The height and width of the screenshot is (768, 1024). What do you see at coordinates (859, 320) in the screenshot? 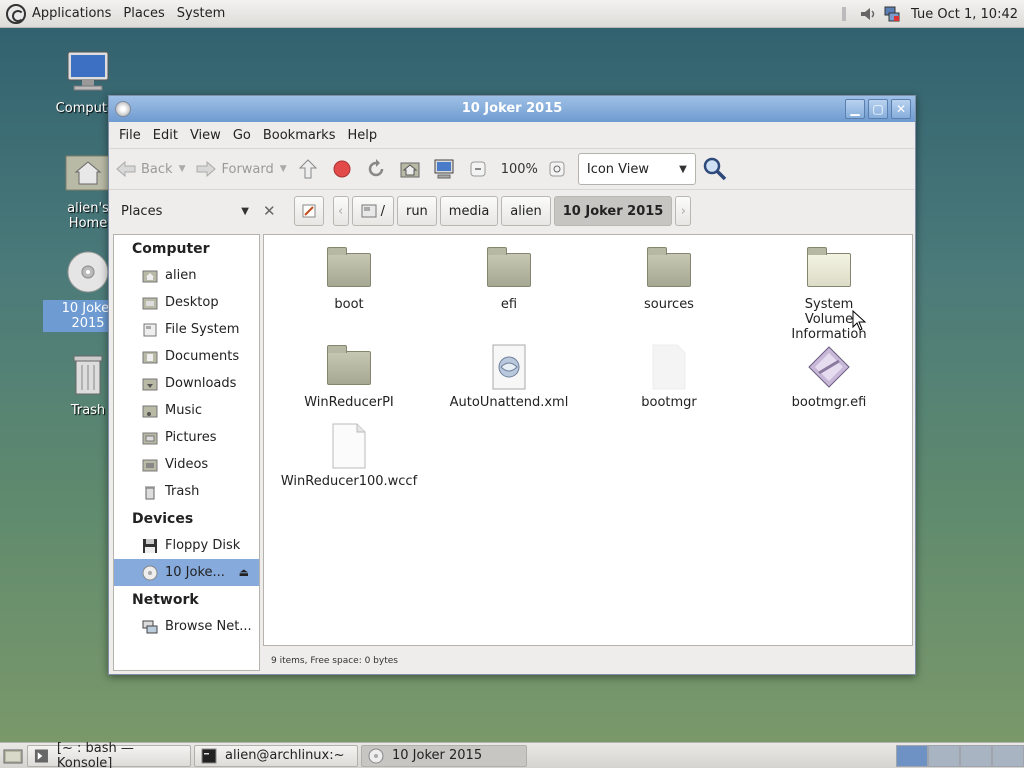
I see `mouse-pointer-icon` at bounding box center [859, 320].